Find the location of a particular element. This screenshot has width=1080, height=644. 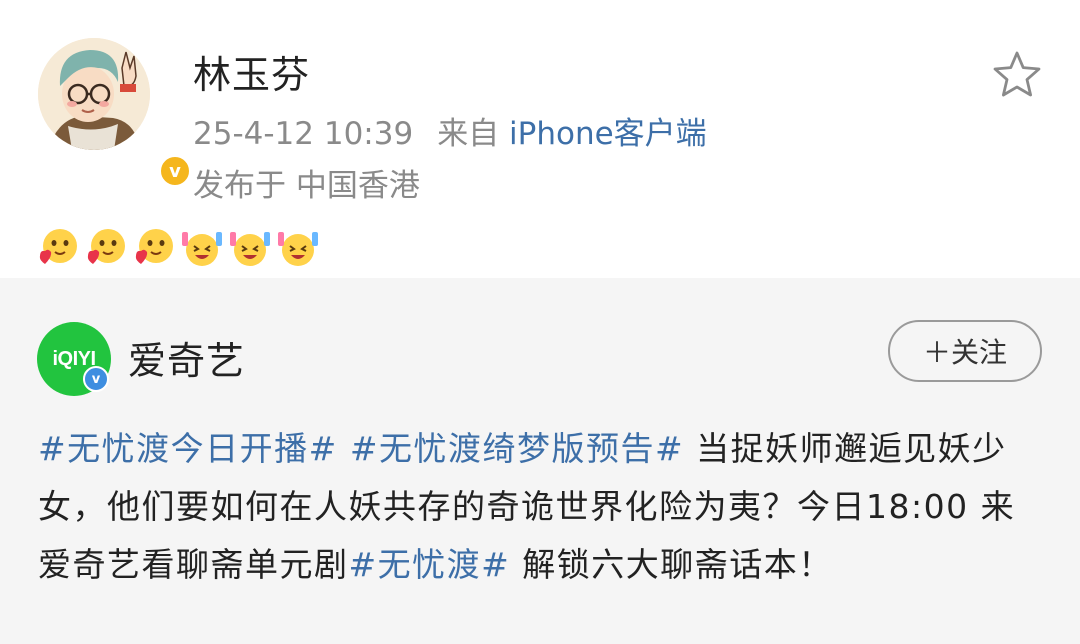

user-avatar: v is located at coordinates (115, 113).